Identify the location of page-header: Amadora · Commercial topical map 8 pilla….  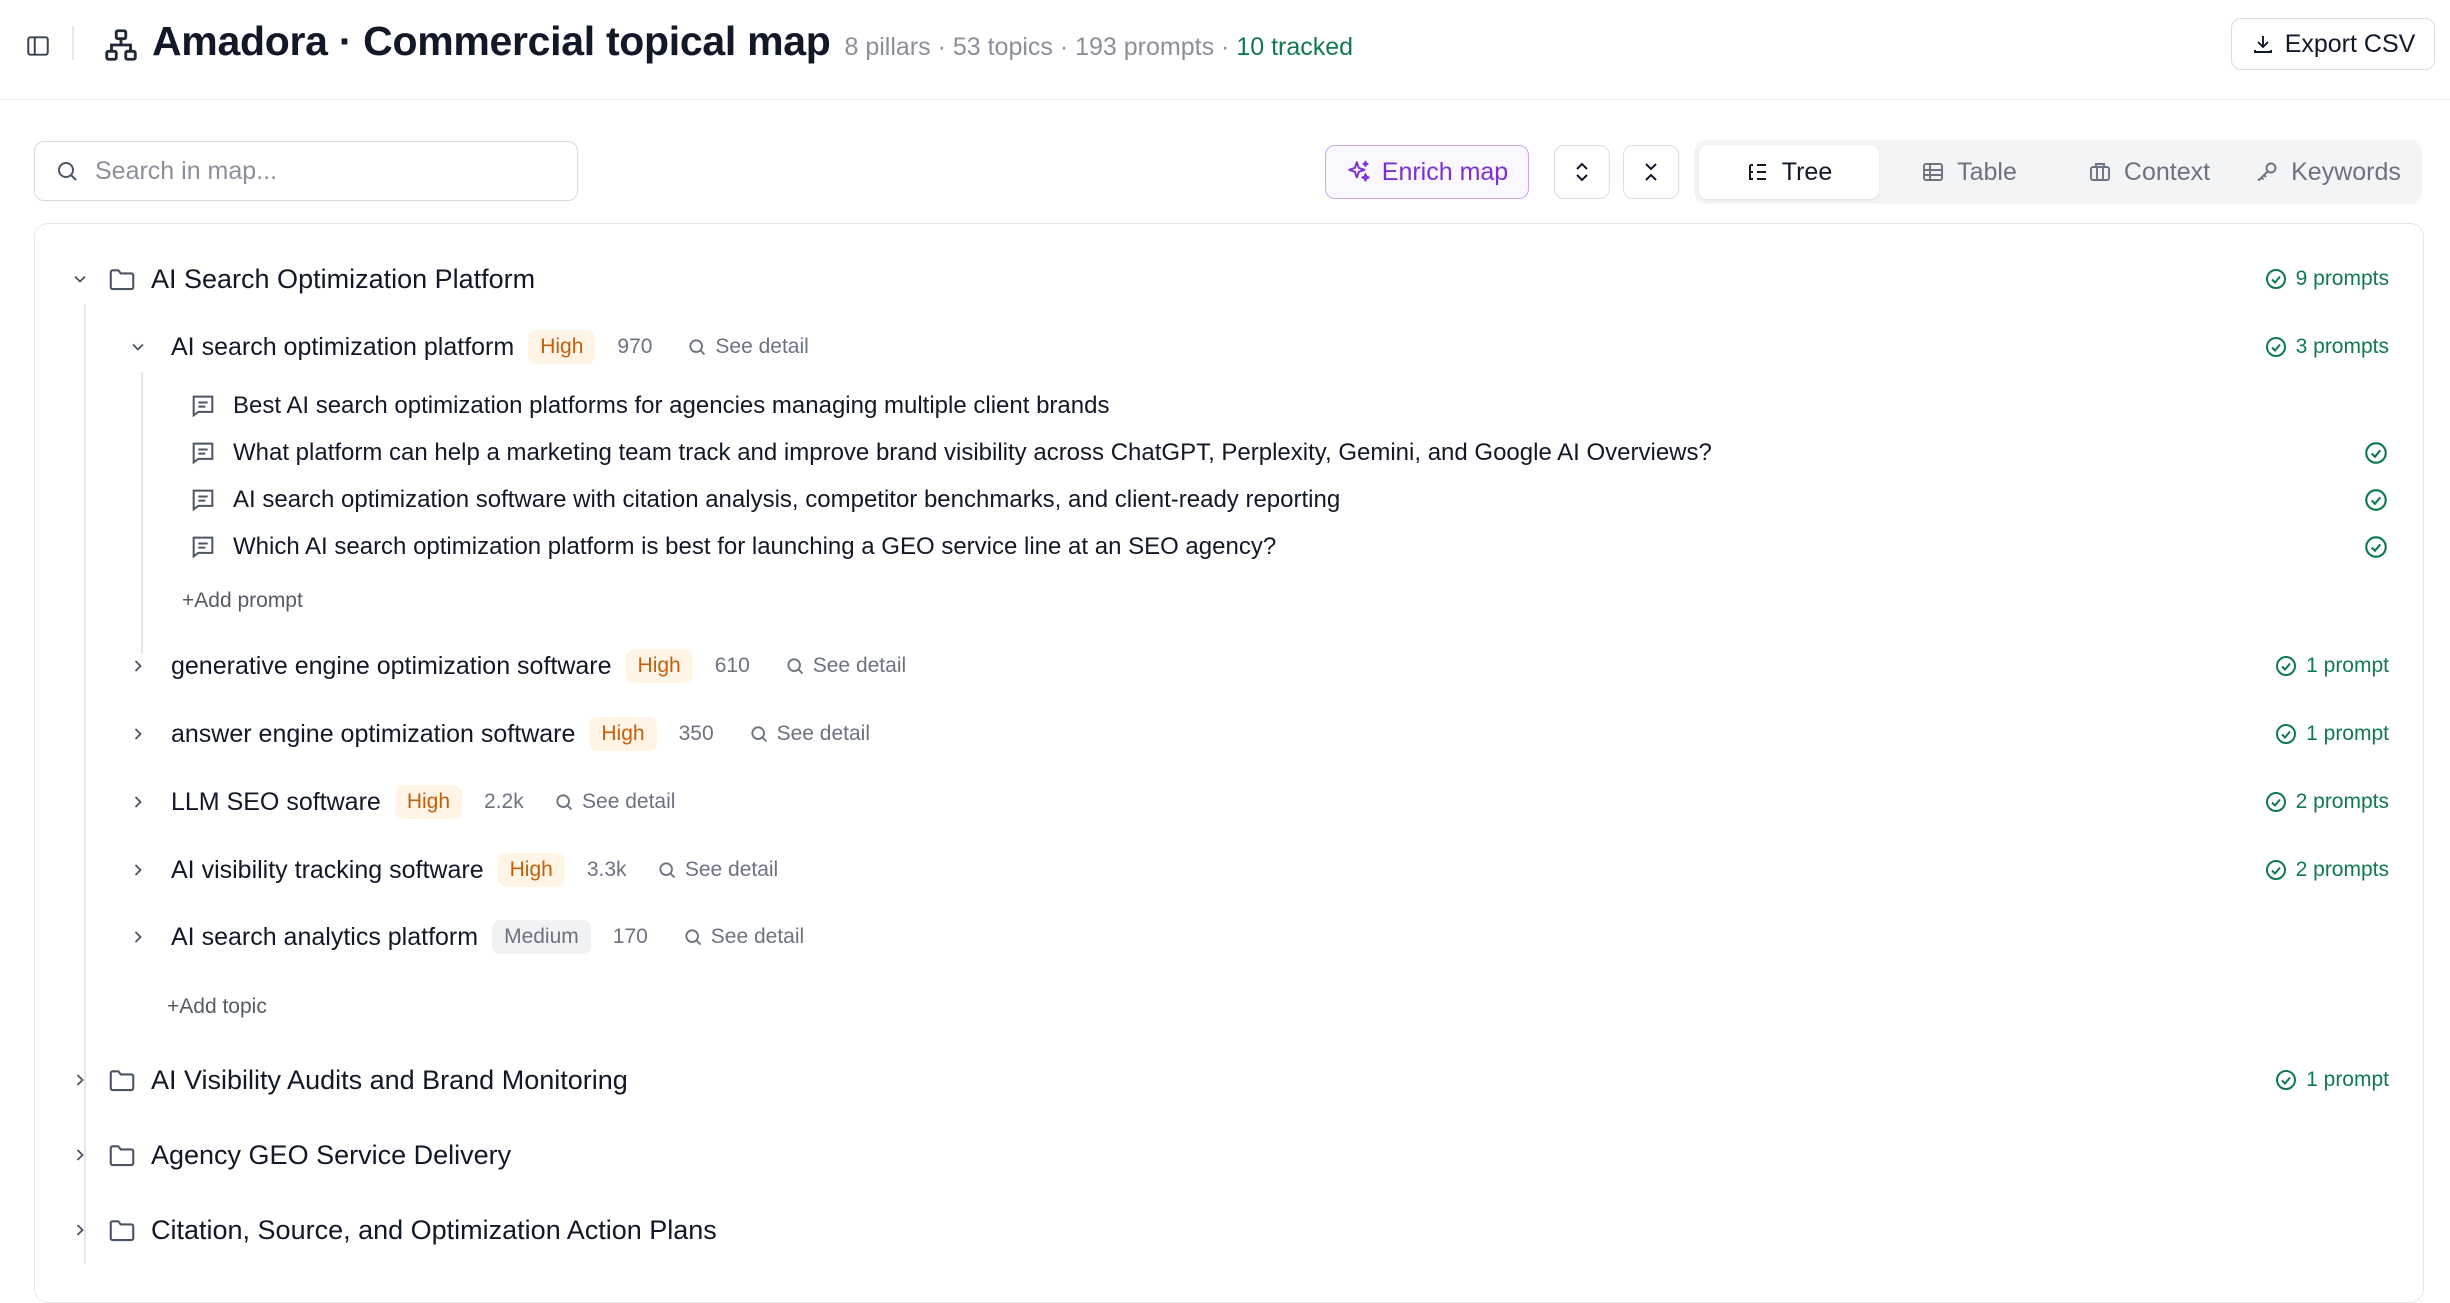
(1225, 50).